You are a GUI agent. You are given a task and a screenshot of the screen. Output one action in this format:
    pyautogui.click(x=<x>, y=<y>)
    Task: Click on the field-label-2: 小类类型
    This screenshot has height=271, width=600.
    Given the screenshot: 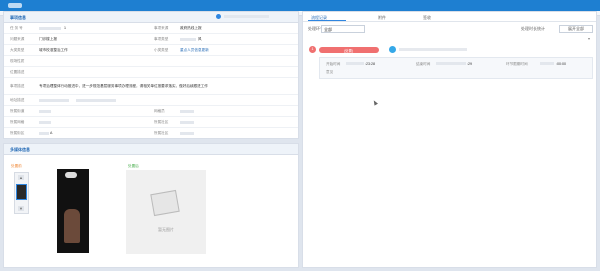 What is the action you would take?
    pyautogui.click(x=161, y=50)
    